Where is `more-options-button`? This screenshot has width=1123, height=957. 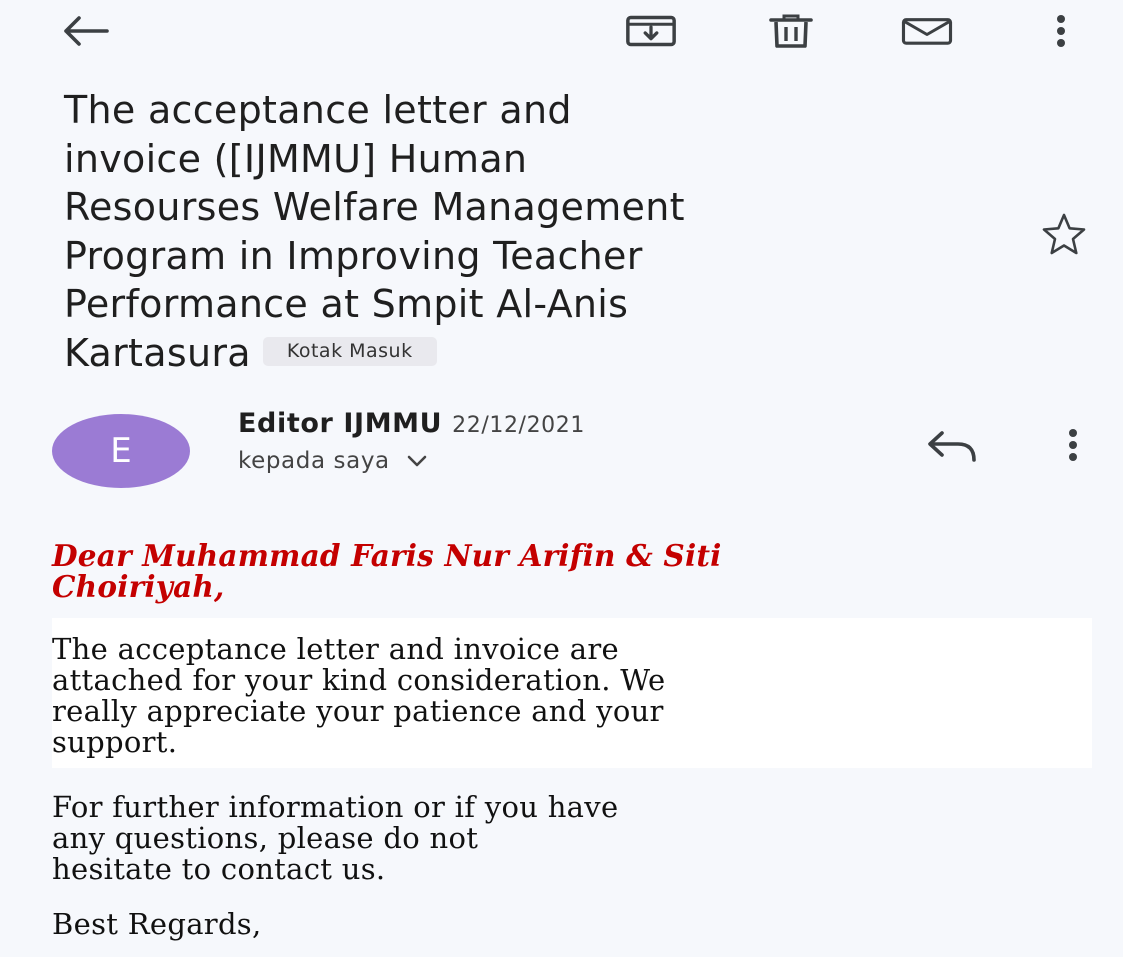 more-options-button is located at coordinates (1061, 31).